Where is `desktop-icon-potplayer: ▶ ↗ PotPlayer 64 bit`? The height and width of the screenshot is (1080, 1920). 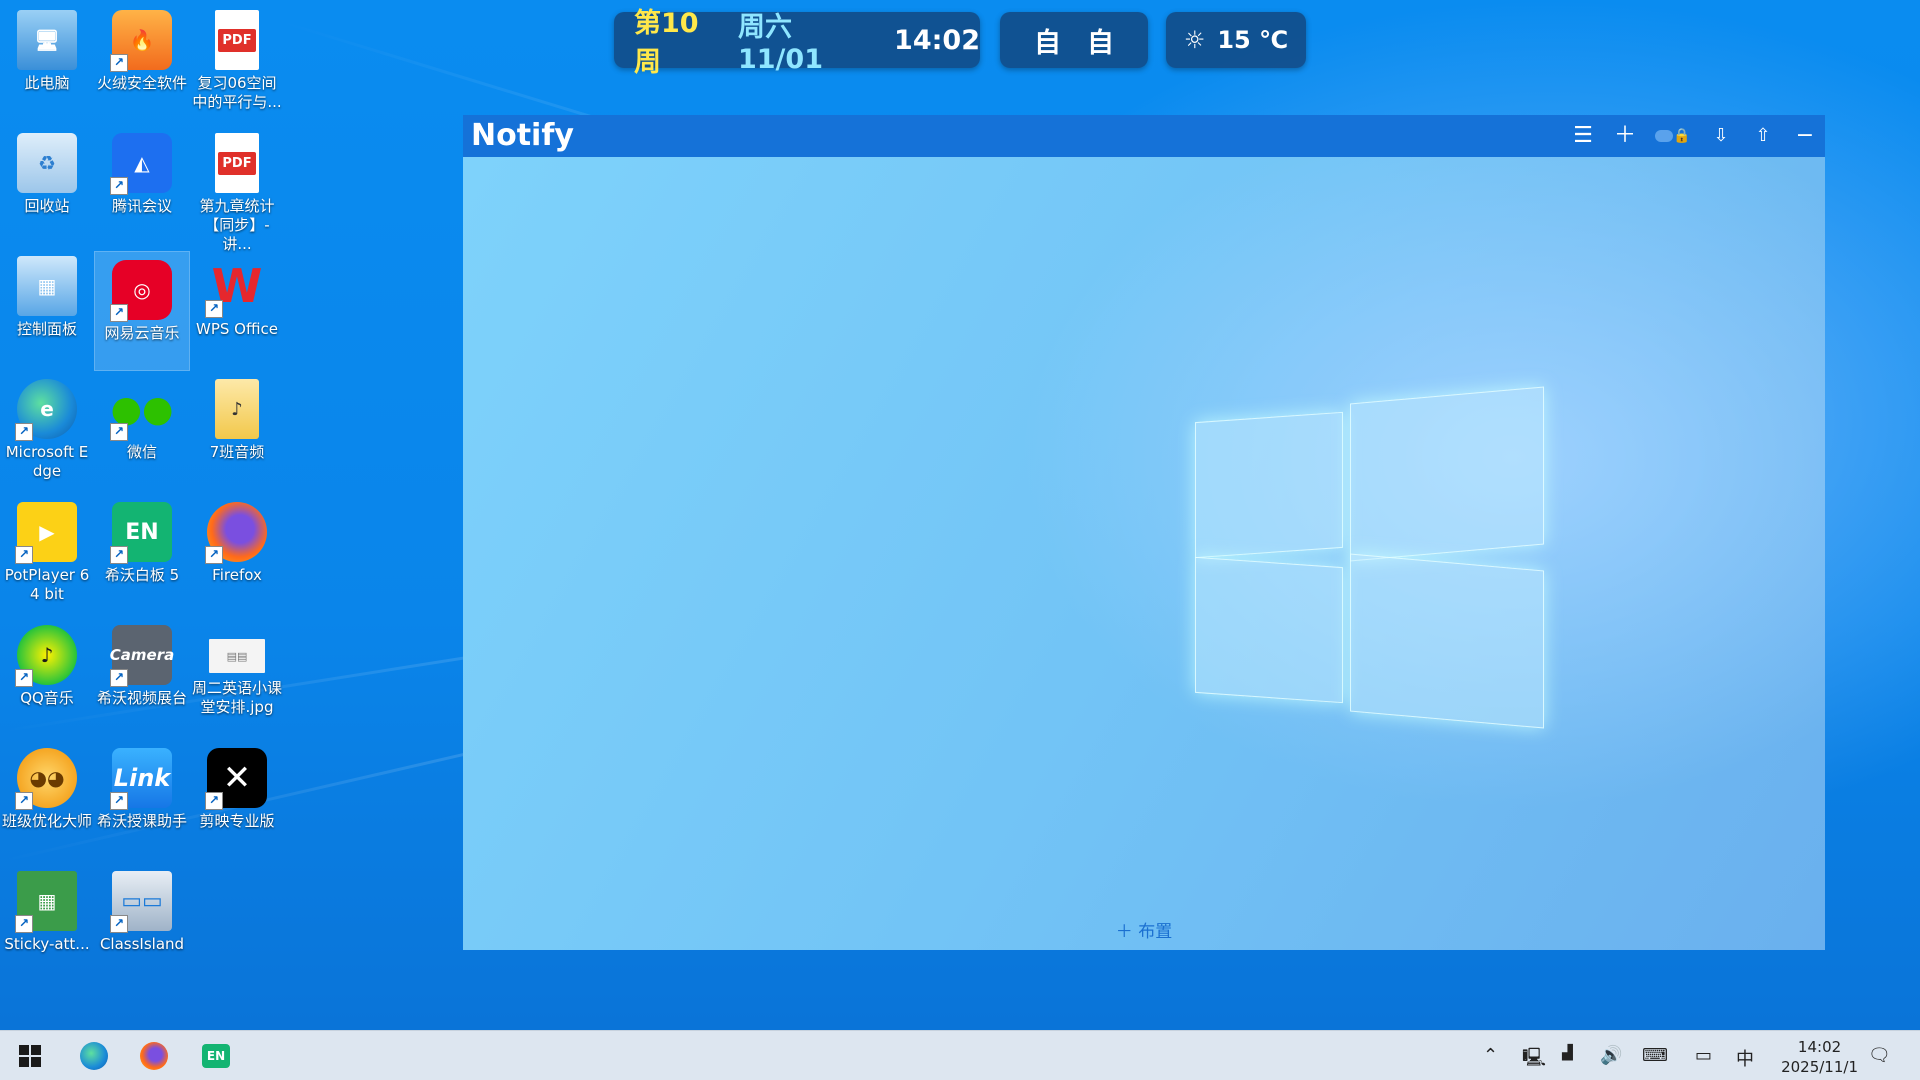
desktop-icon-potplayer: ▶ ↗ PotPlayer 64 bit is located at coordinates (47, 553).